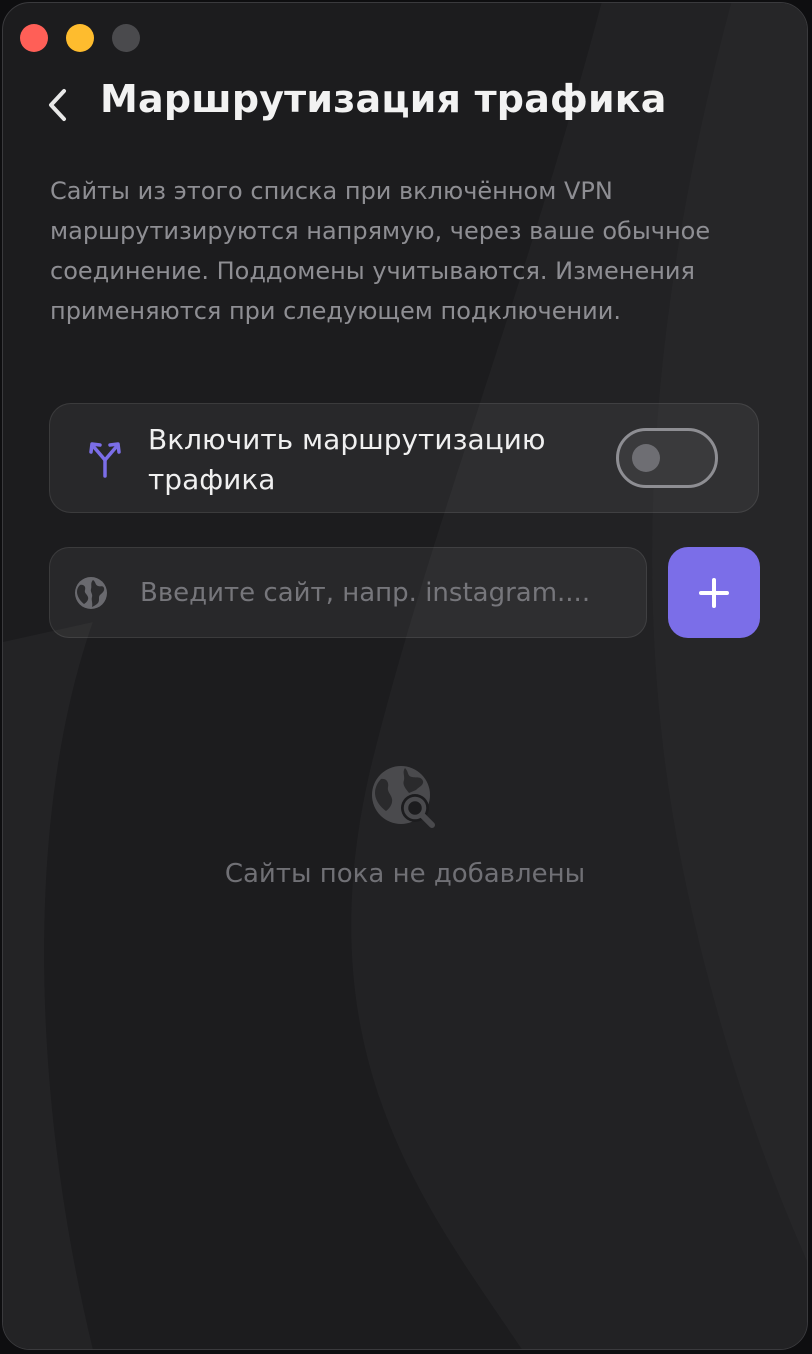 The image size is (812, 1354). I want to click on globe-search-icon, so click(403, 797).